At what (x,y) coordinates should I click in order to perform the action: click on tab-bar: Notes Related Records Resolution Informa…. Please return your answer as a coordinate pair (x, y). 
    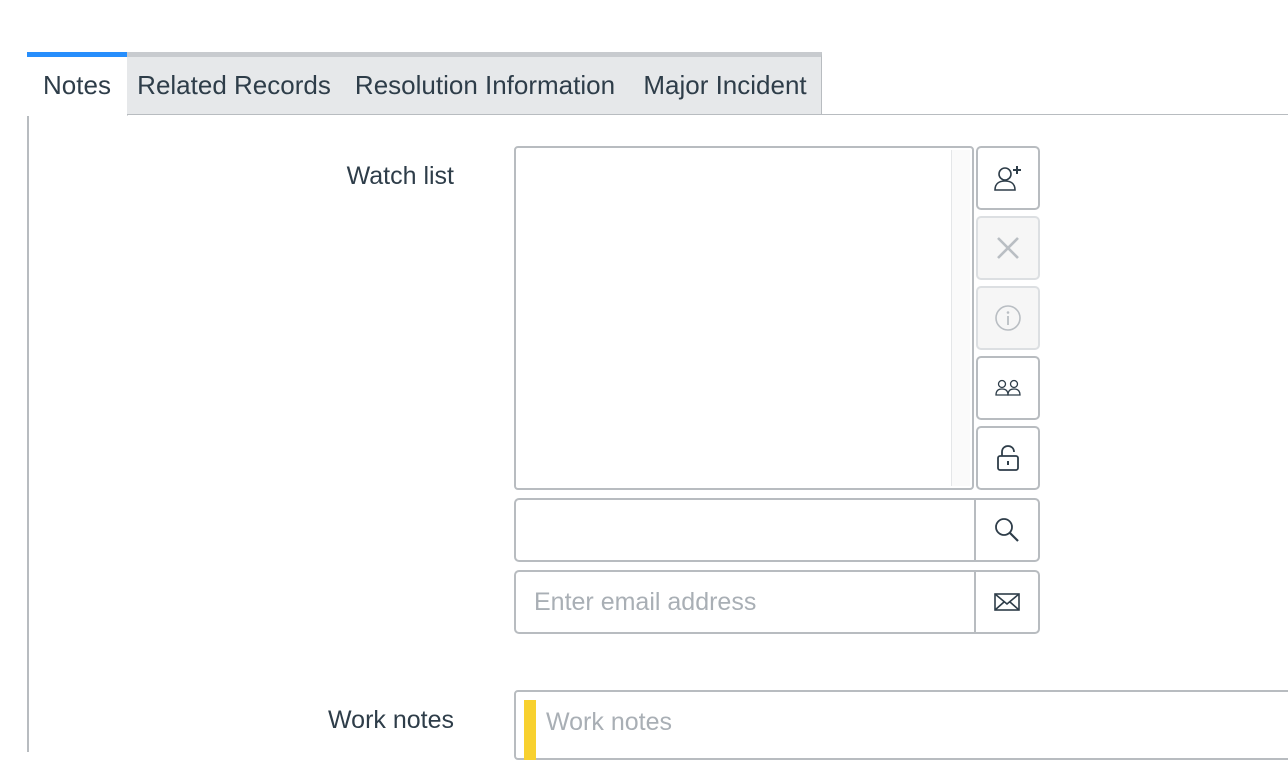
    Looking at the image, I should click on (424, 84).